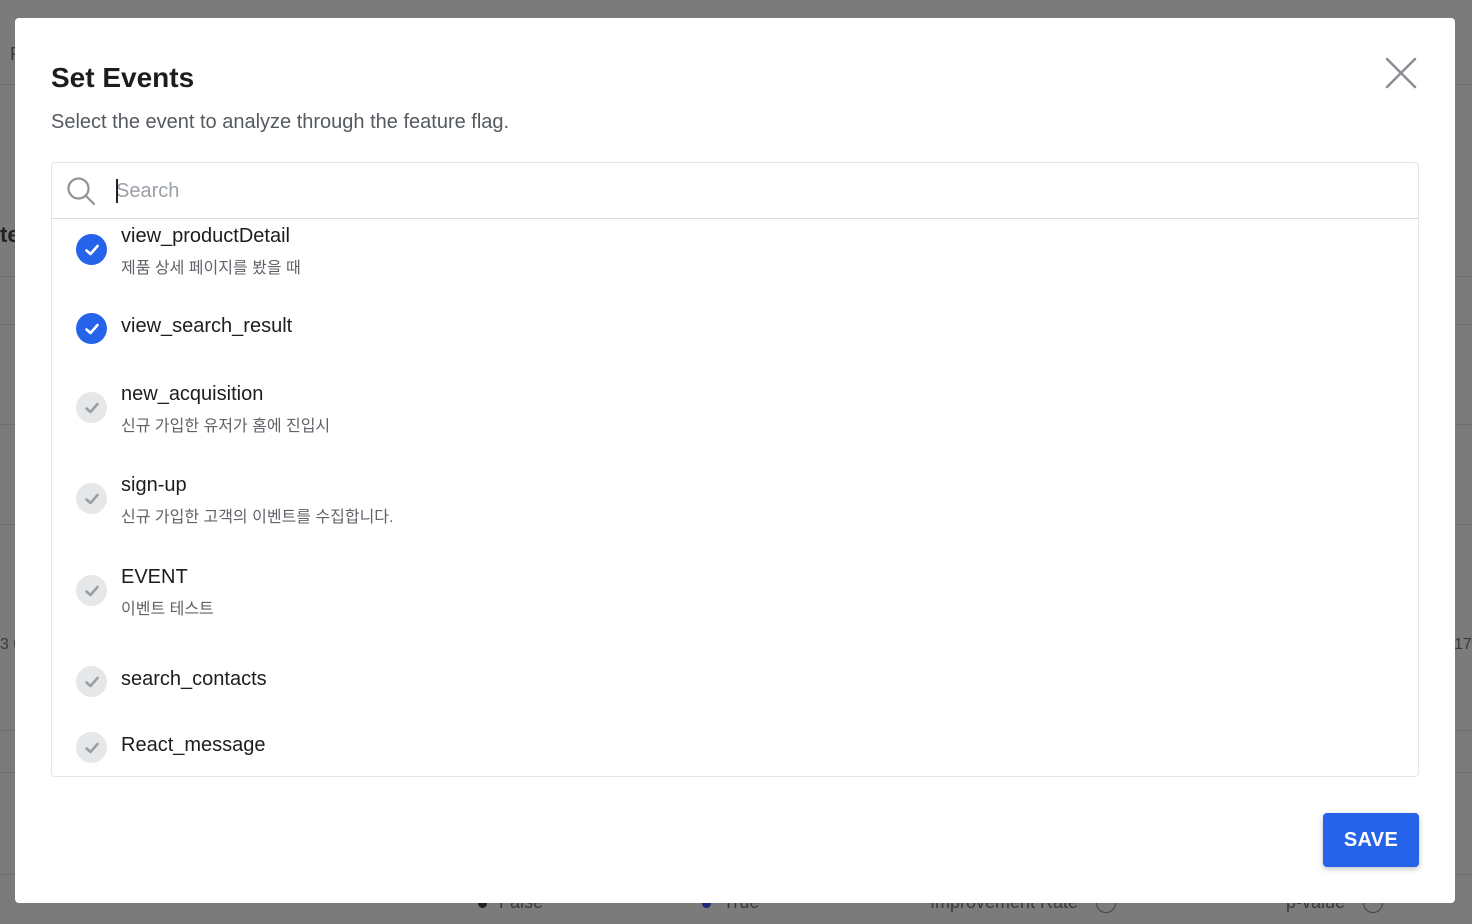  Describe the element at coordinates (167, 609) in the screenshot. I see `event-description: 이벤트 테스트` at that location.